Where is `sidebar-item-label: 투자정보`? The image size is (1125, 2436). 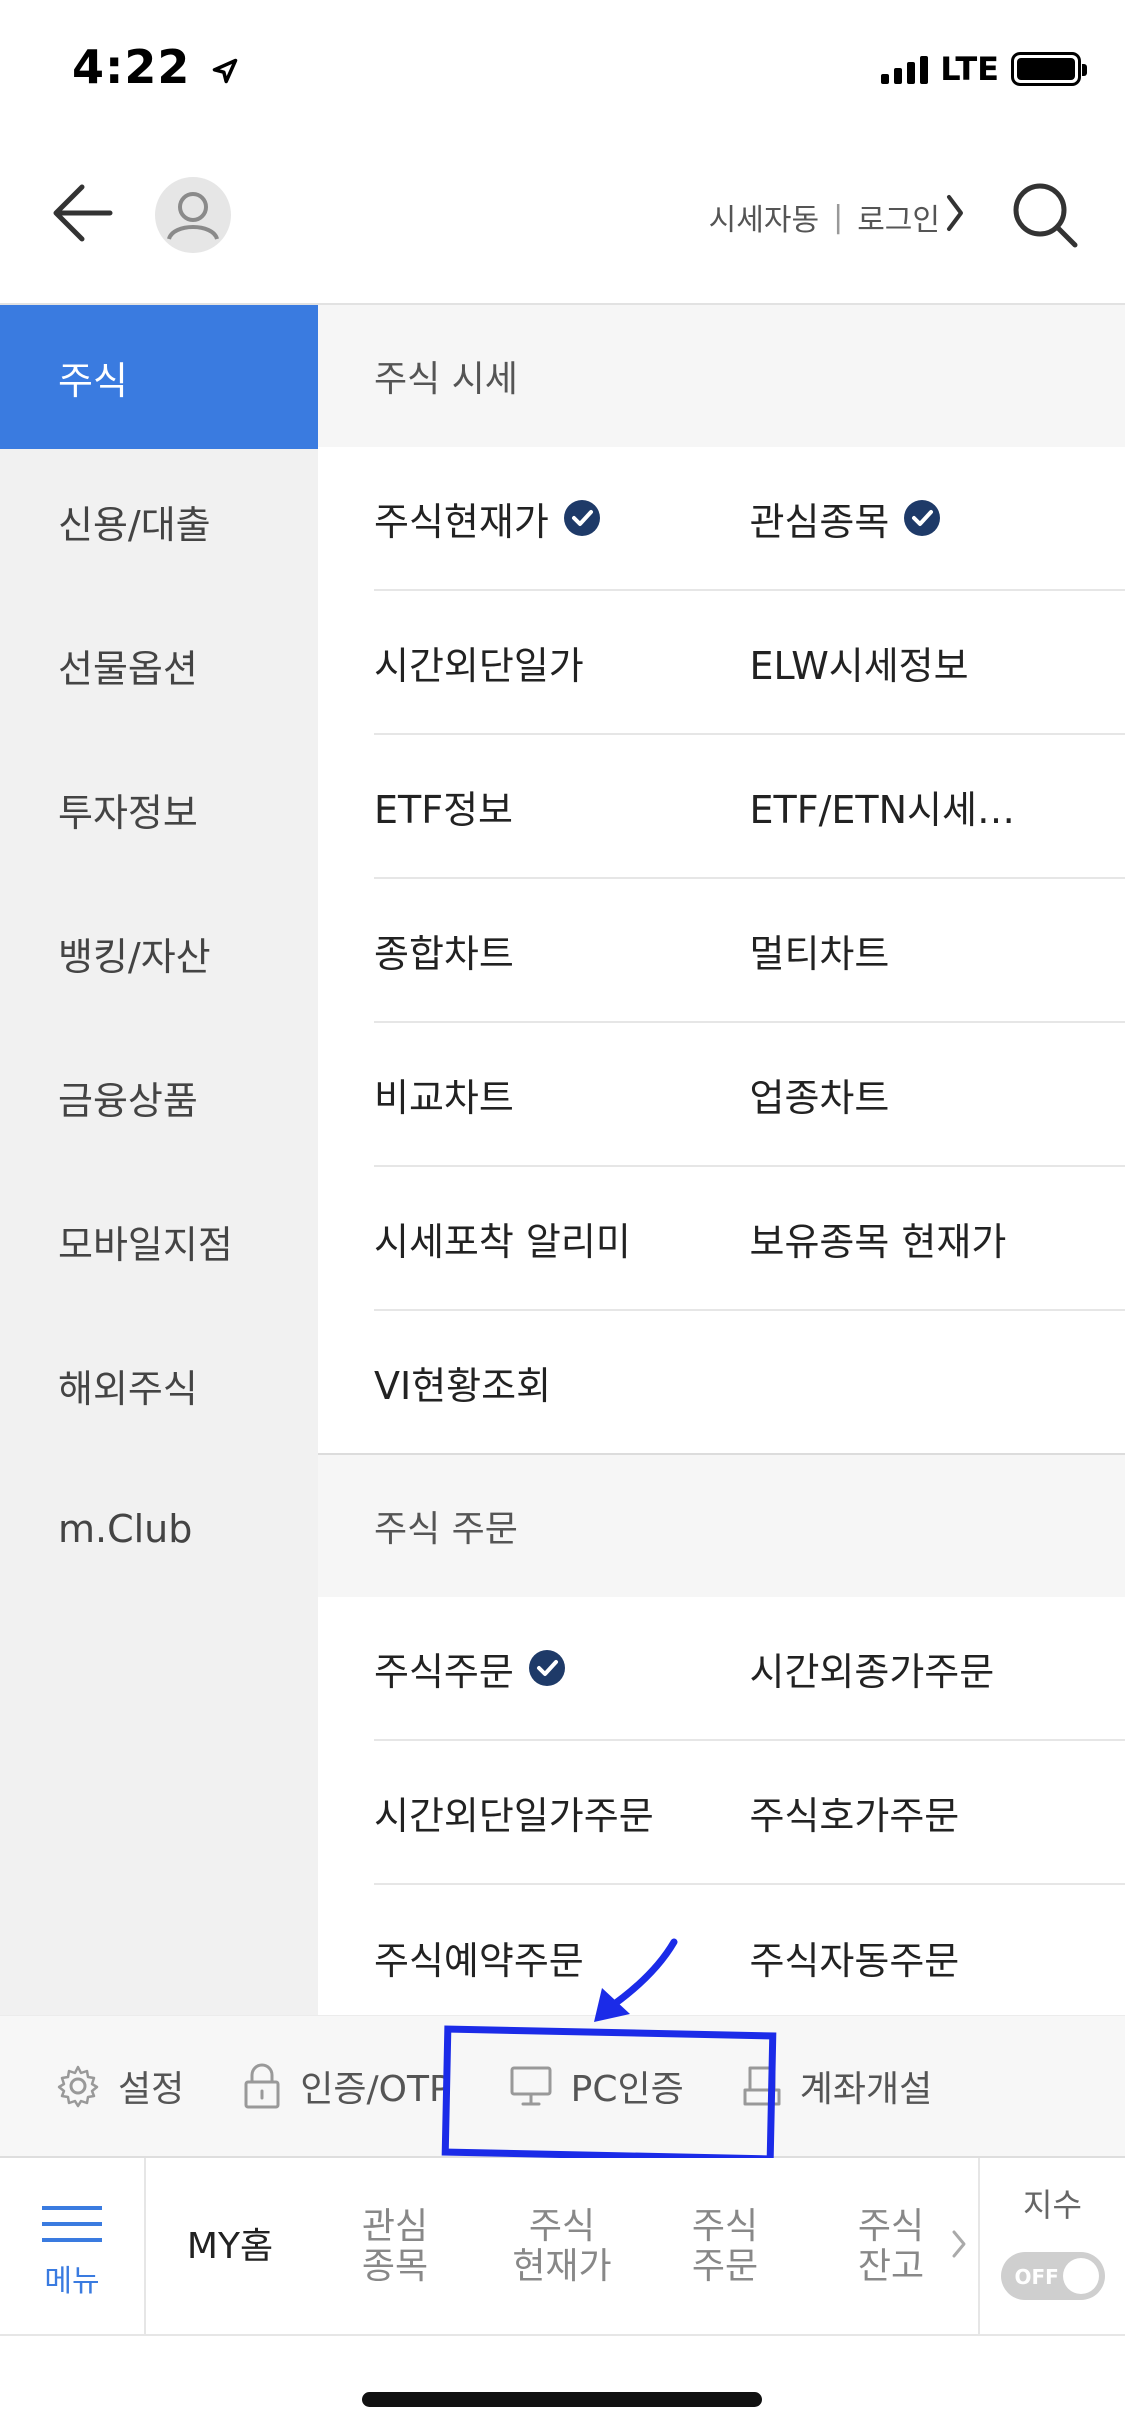 sidebar-item-label: 투자정보 is located at coordinates (128, 812).